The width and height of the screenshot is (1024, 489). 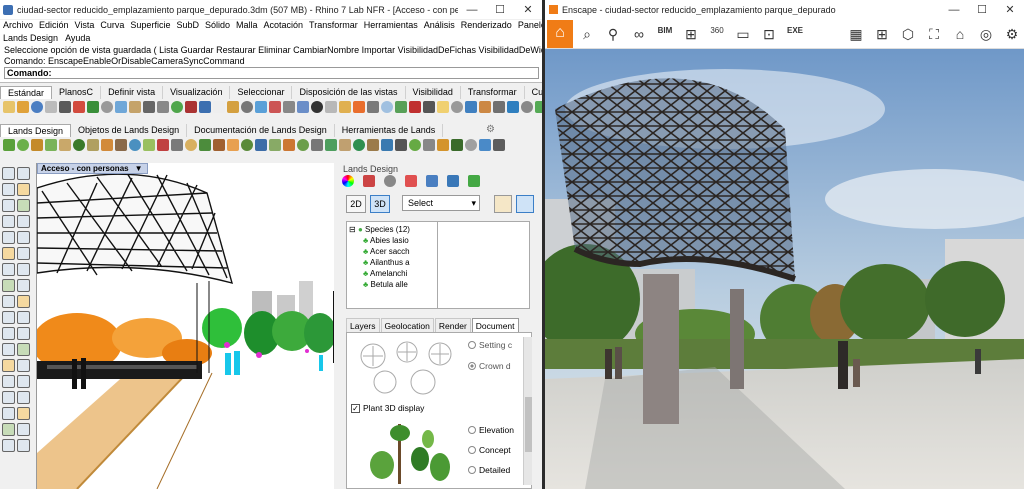 I want to click on radio-elevation: Elevation, so click(x=491, y=430).